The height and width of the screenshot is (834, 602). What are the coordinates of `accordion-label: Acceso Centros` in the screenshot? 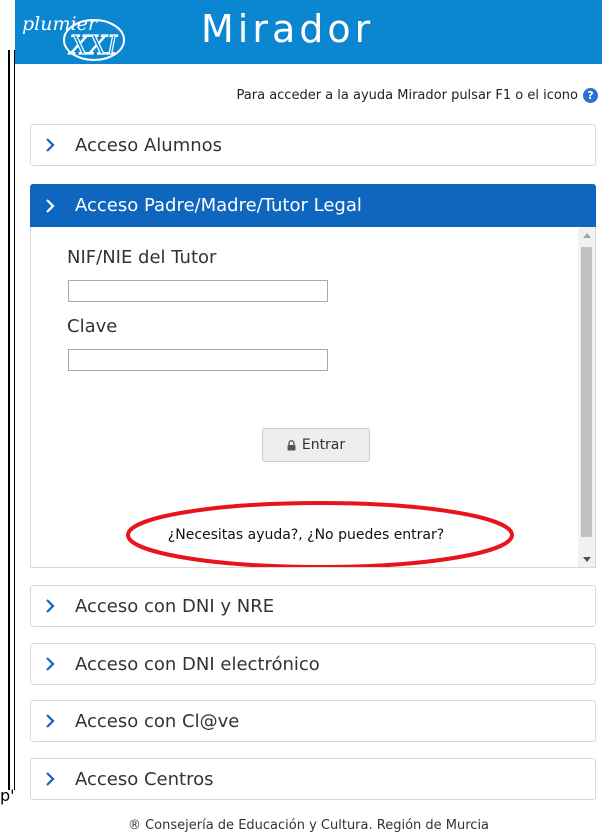 It's located at (144, 779).